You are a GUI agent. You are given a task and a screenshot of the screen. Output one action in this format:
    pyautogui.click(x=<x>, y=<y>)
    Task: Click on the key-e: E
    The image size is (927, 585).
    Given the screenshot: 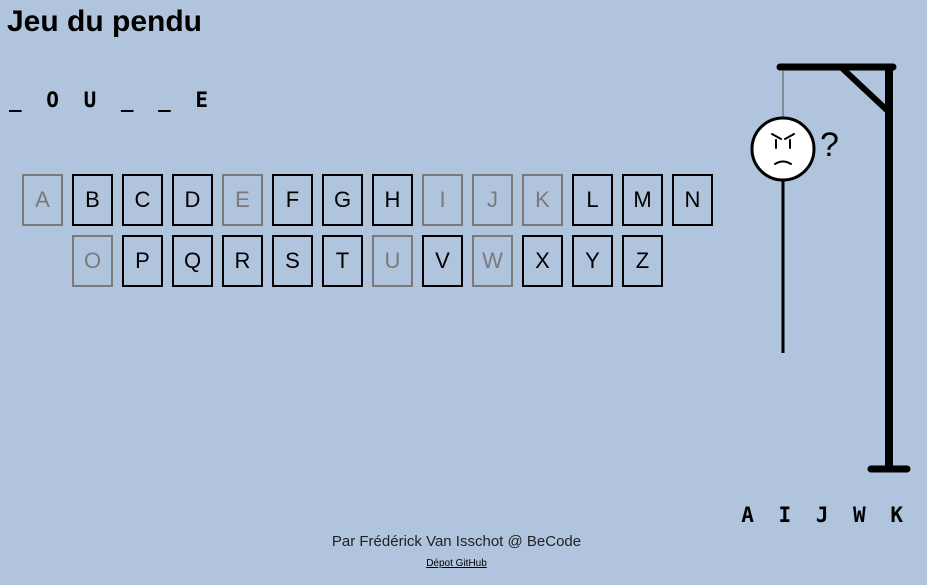 What is the action you would take?
    pyautogui.click(x=242, y=200)
    